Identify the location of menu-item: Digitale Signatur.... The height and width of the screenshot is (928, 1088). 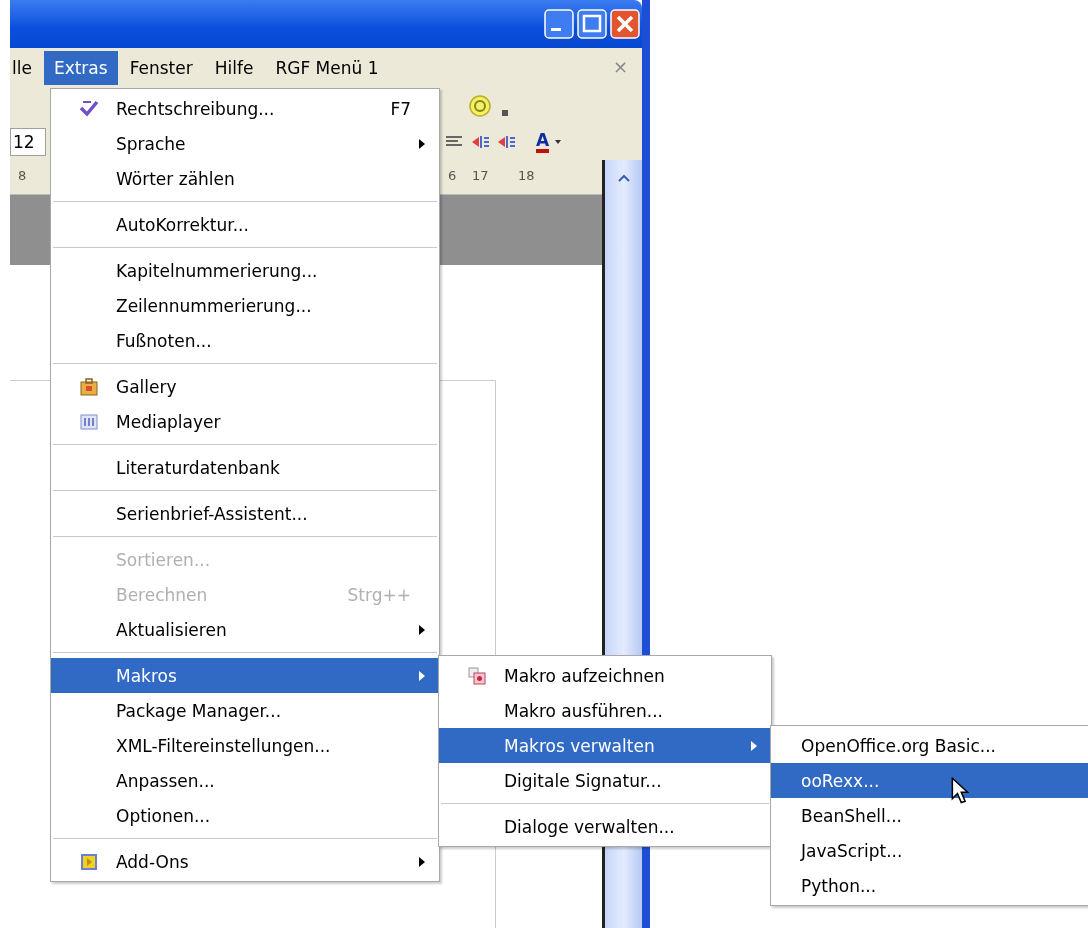
(605, 780).